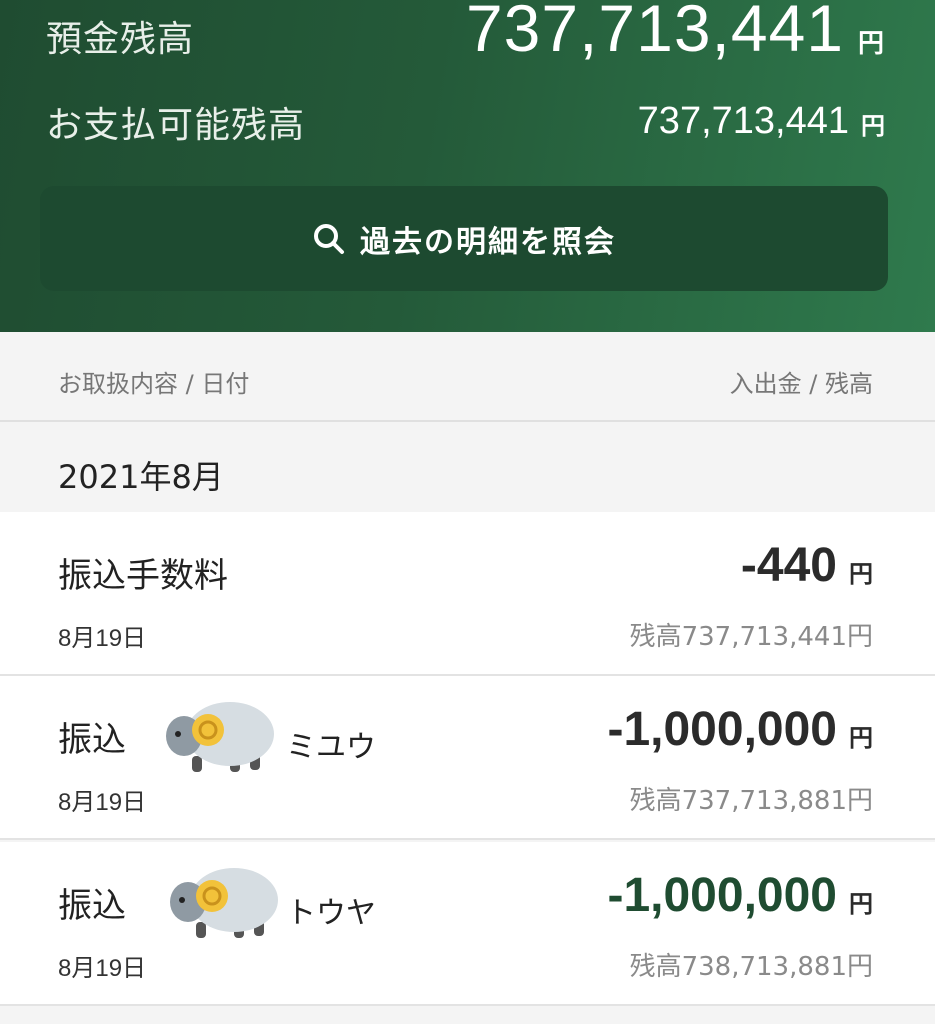 Image resolution: width=935 pixels, height=1024 pixels. Describe the element at coordinates (141, 477) in the screenshot. I see `month-label: 2021年8月` at that location.